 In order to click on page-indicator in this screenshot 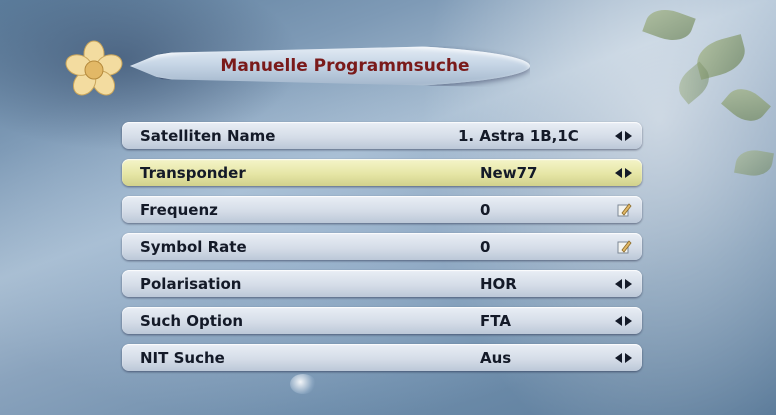, I will do `click(303, 384)`.